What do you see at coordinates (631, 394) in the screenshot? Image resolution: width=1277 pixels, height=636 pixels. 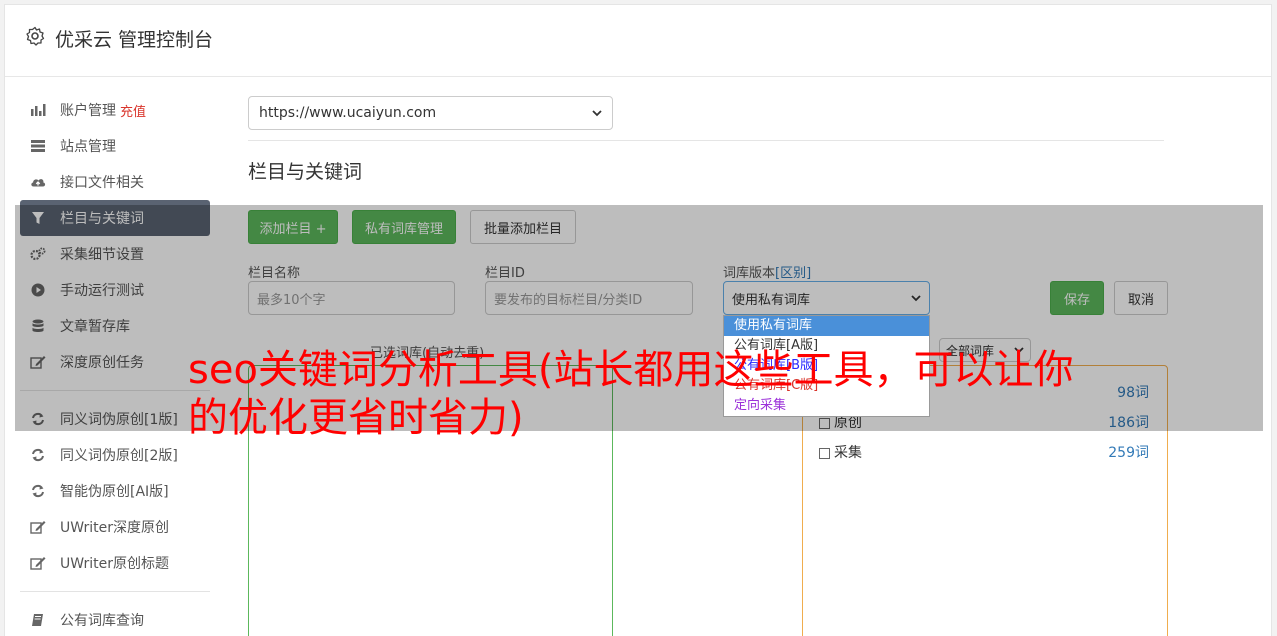 I see `banner-text: seo关键词分析工具(站长都用这些工具，可以让你的优化更省时省力)` at bounding box center [631, 394].